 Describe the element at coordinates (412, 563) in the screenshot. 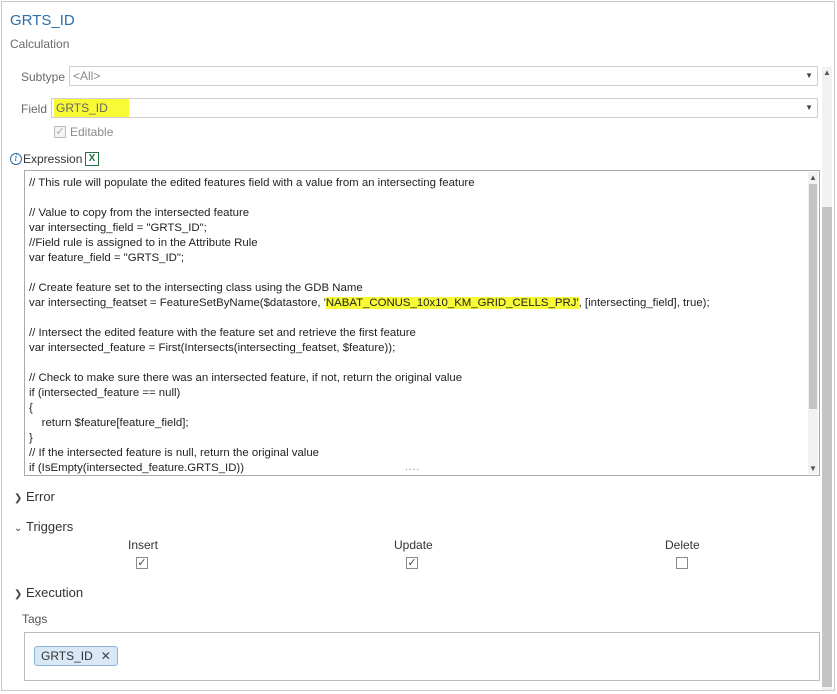

I see `trigger-update-checkbox: ✓` at that location.